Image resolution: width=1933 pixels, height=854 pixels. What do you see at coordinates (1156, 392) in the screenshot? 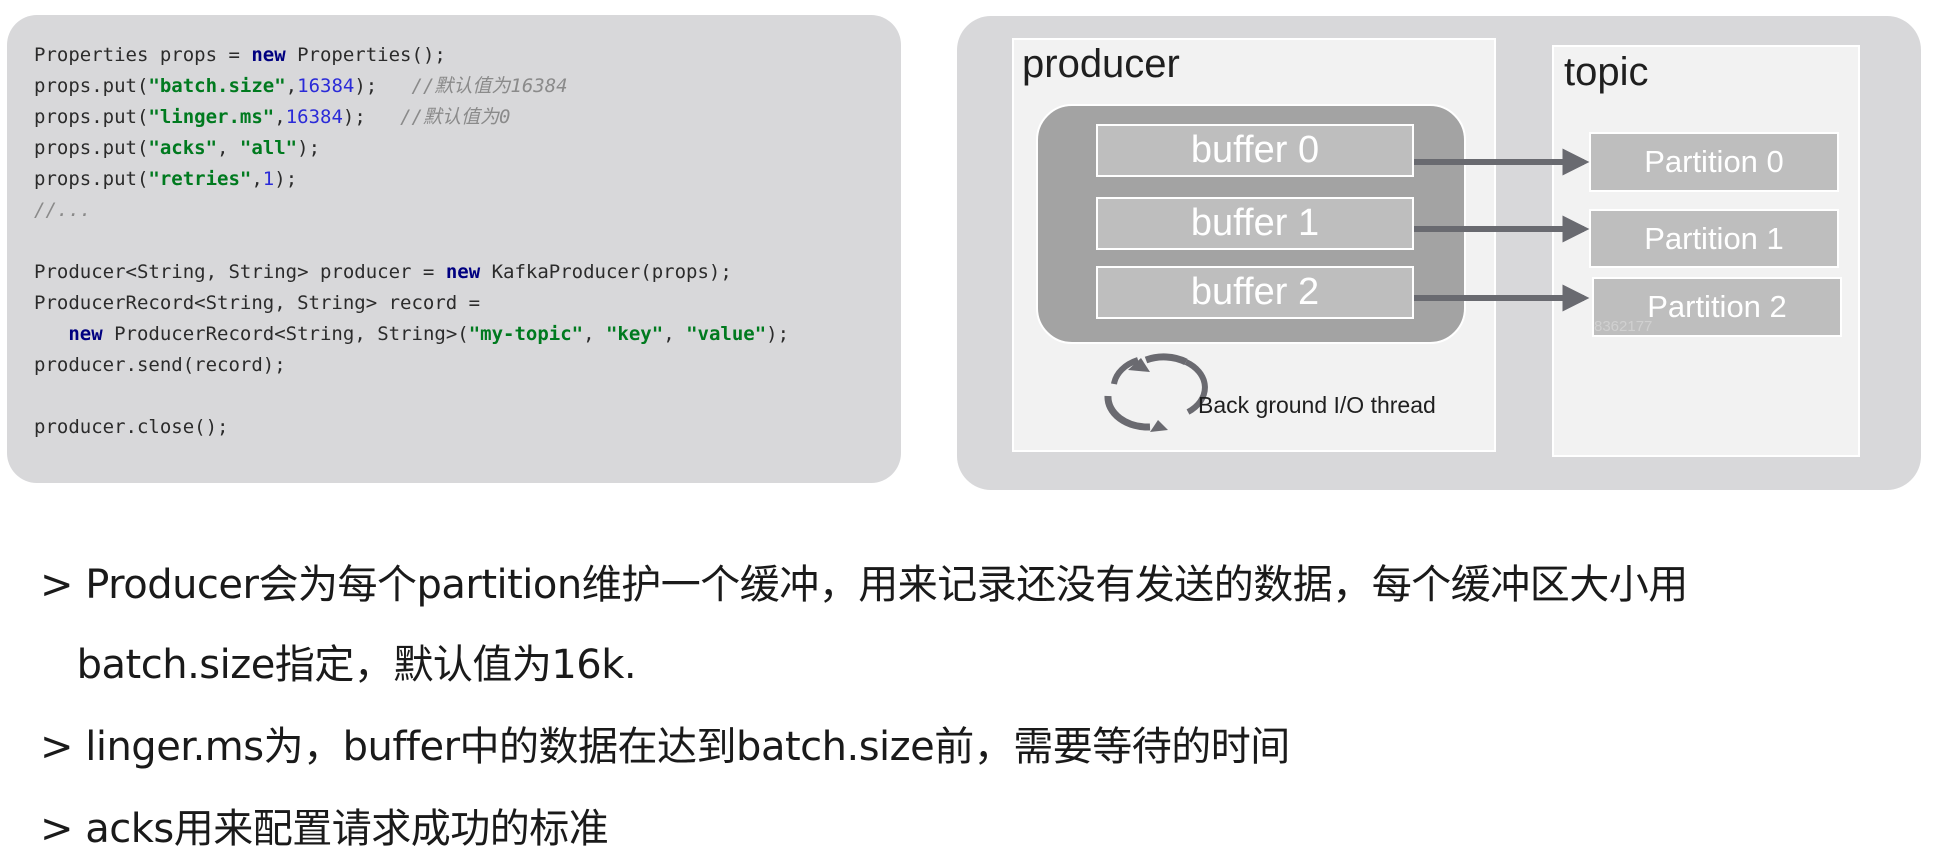
I see `refresh-cycle-icon` at bounding box center [1156, 392].